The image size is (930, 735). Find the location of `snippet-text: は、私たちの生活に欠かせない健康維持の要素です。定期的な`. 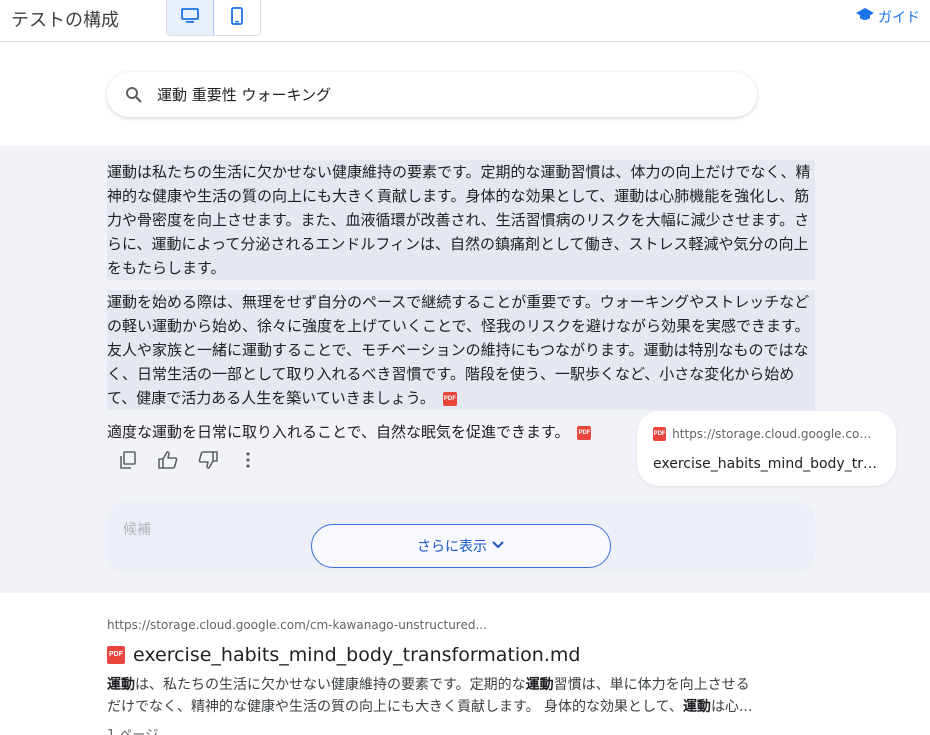

snippet-text: は、私たちの生活に欠かせない健康維持の要素です。定期的な is located at coordinates (330, 685).